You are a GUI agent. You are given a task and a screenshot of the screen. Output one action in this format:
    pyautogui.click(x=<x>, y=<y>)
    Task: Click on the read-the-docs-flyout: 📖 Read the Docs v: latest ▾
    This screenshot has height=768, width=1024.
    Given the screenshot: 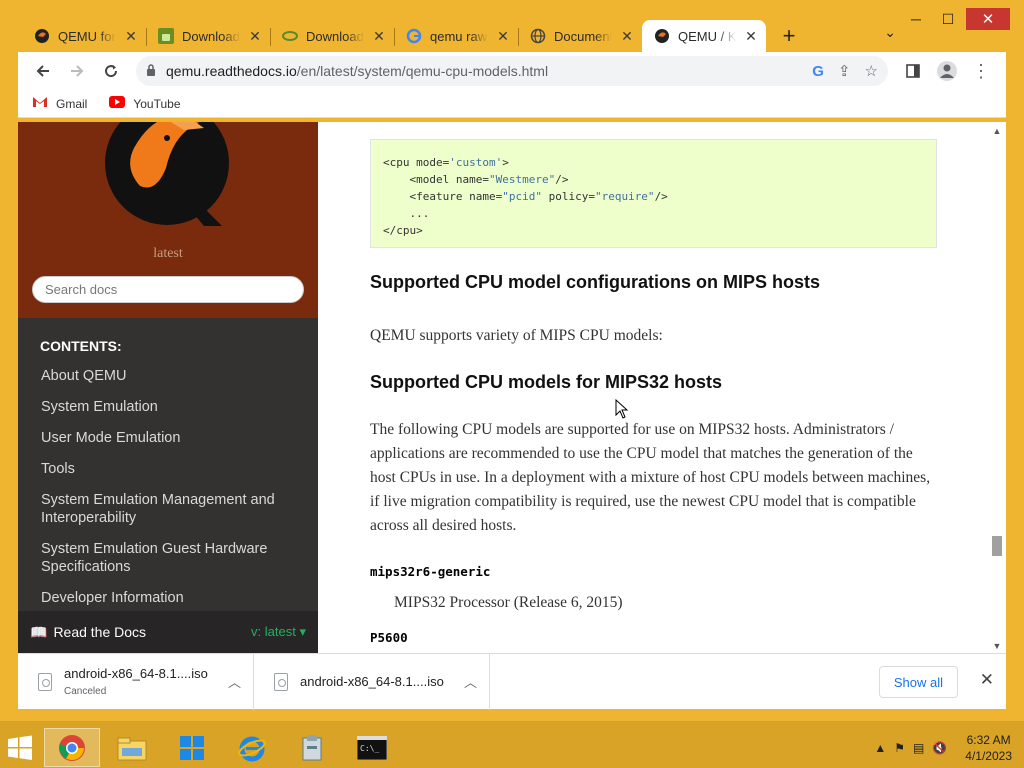 What is the action you would take?
    pyautogui.click(x=168, y=632)
    